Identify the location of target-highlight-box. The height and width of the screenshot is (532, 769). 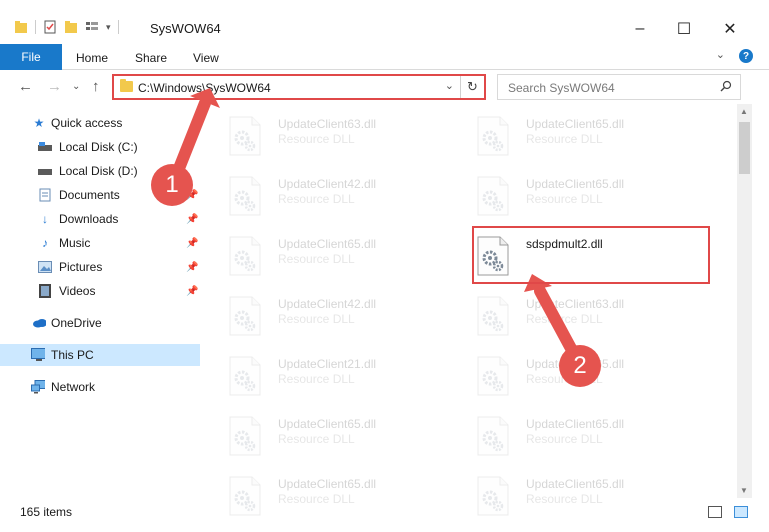
(591, 255).